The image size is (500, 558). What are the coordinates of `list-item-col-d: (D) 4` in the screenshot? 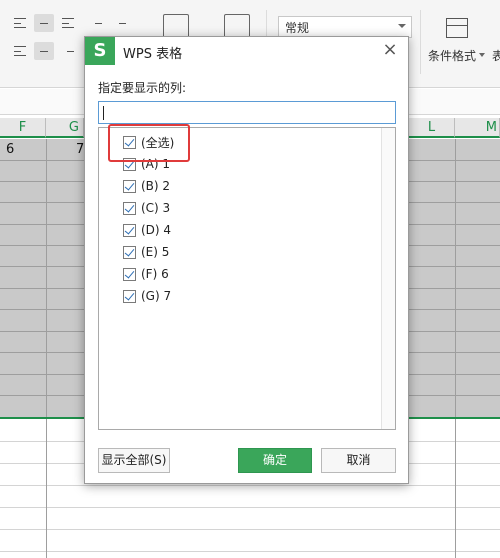 It's located at (147, 230).